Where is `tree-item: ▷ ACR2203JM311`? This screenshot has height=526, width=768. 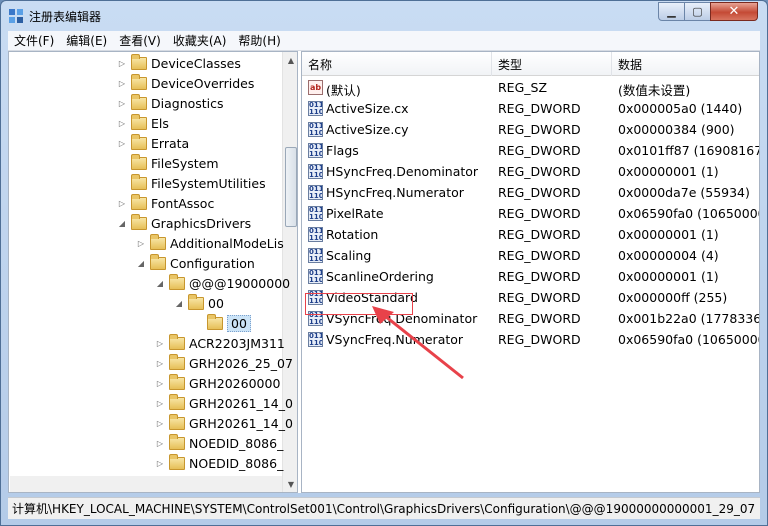
tree-item: ▷ ACR2203JM311 is located at coordinates (220, 343).